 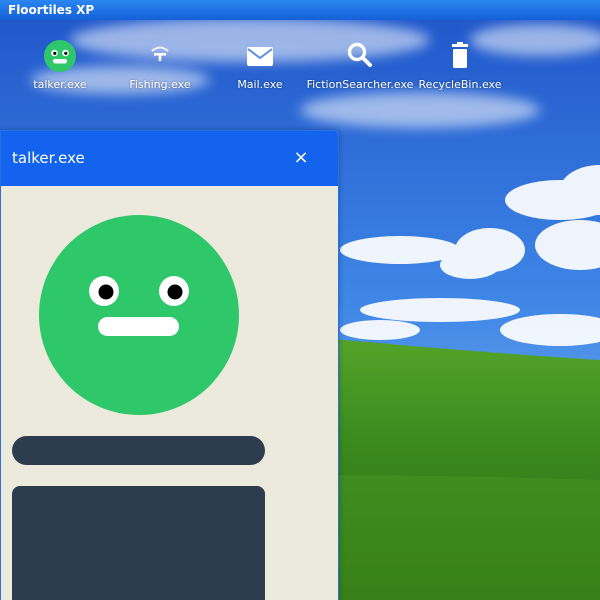 I want to click on trash-can-icon, so click(x=460, y=56).